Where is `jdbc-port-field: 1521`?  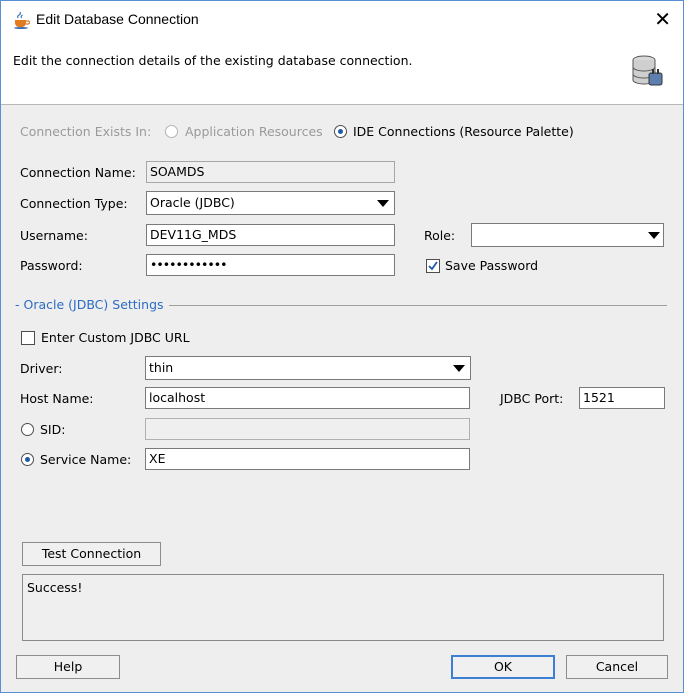 jdbc-port-field: 1521 is located at coordinates (622, 398).